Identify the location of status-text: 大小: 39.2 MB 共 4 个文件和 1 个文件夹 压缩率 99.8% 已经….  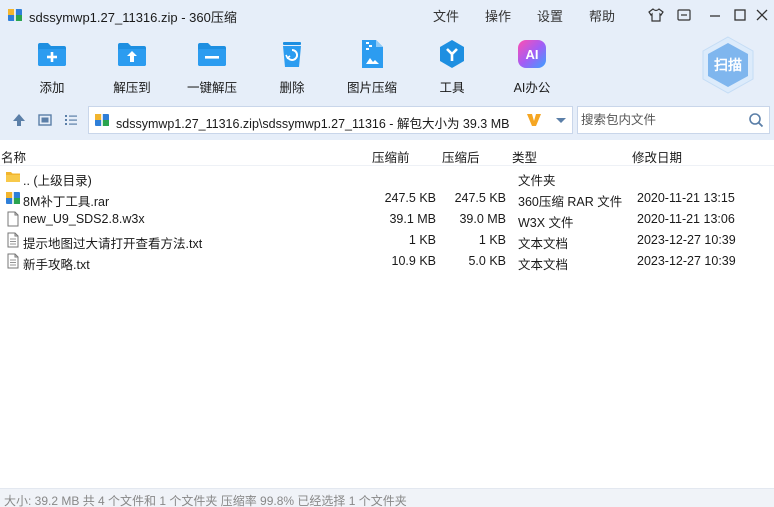
(205, 500).